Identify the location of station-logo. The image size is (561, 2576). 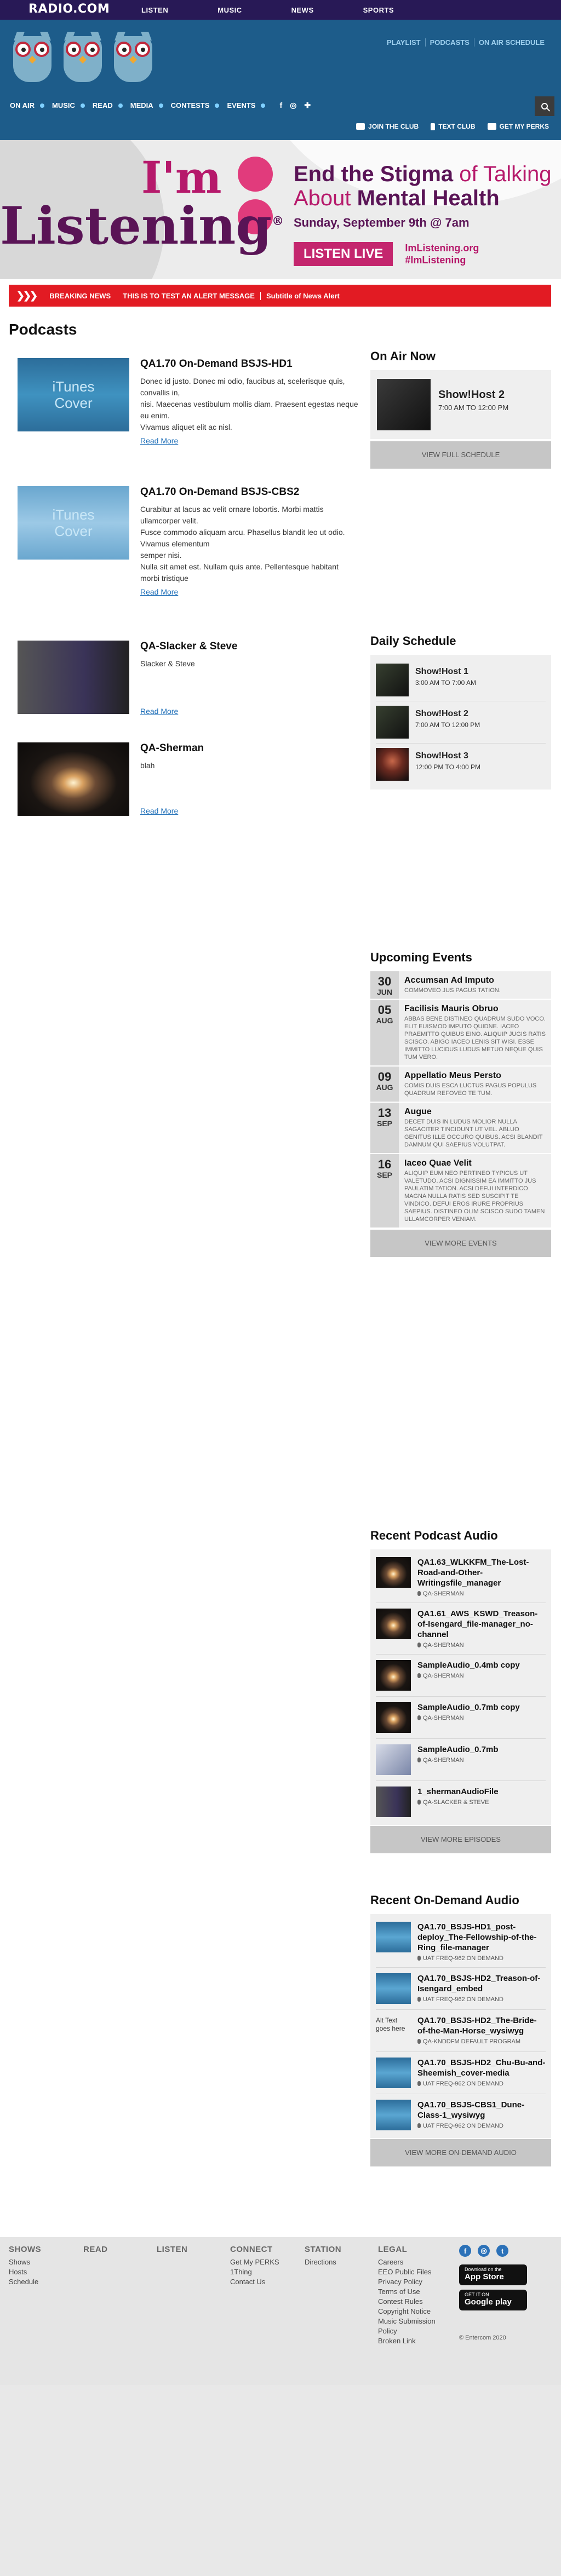
(84, 57).